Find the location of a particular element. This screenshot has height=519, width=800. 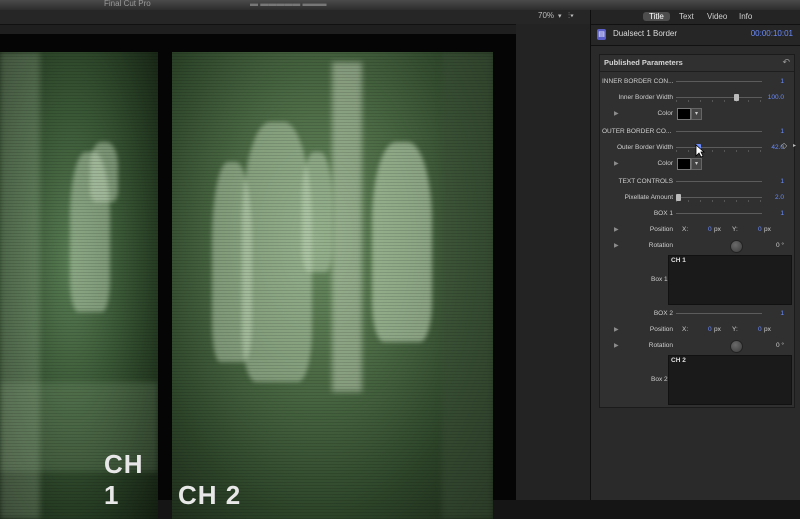

chevron-right-icon: ▸ is located at coordinates (794, 145).